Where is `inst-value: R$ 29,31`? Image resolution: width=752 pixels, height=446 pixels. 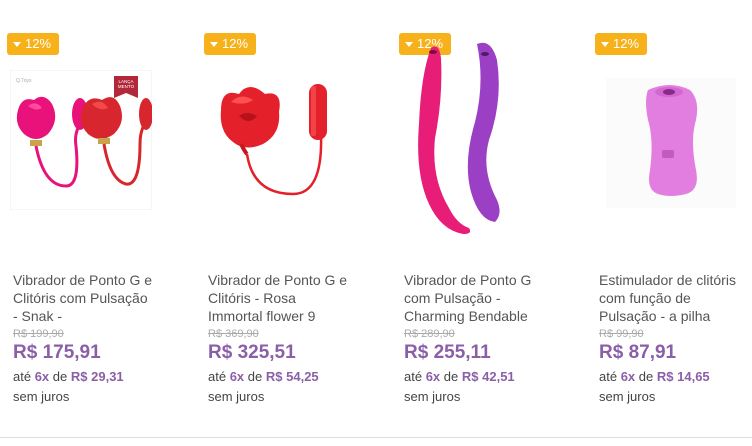 inst-value: R$ 29,31 is located at coordinates (97, 376).